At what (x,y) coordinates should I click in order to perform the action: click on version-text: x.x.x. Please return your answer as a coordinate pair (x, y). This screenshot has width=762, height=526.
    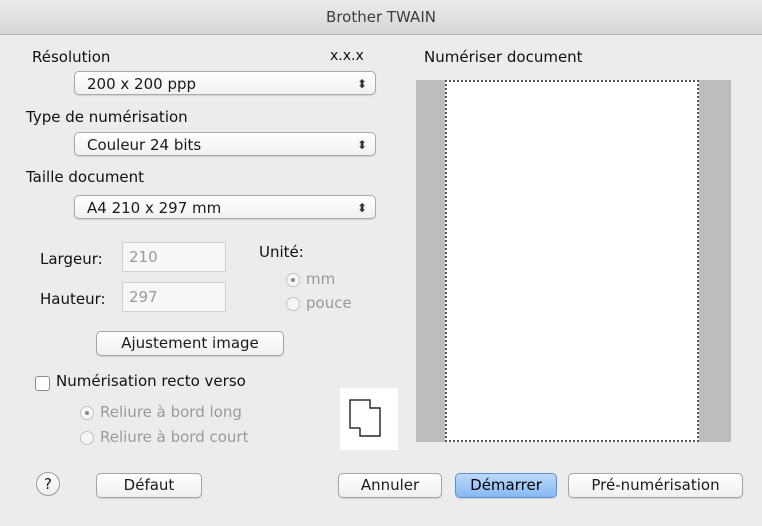
    Looking at the image, I should click on (347, 56).